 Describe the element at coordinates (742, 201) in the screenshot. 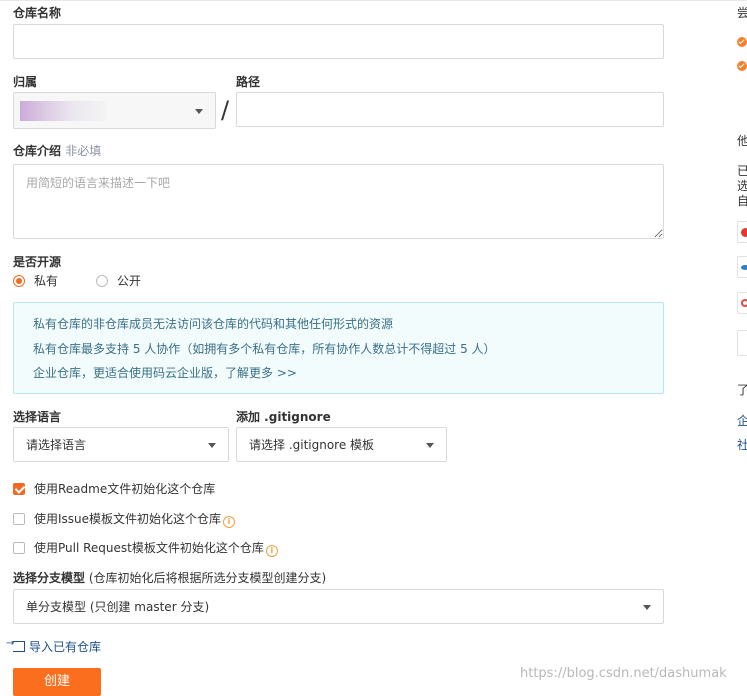

I see `sidebar-text-fragment: 自` at that location.